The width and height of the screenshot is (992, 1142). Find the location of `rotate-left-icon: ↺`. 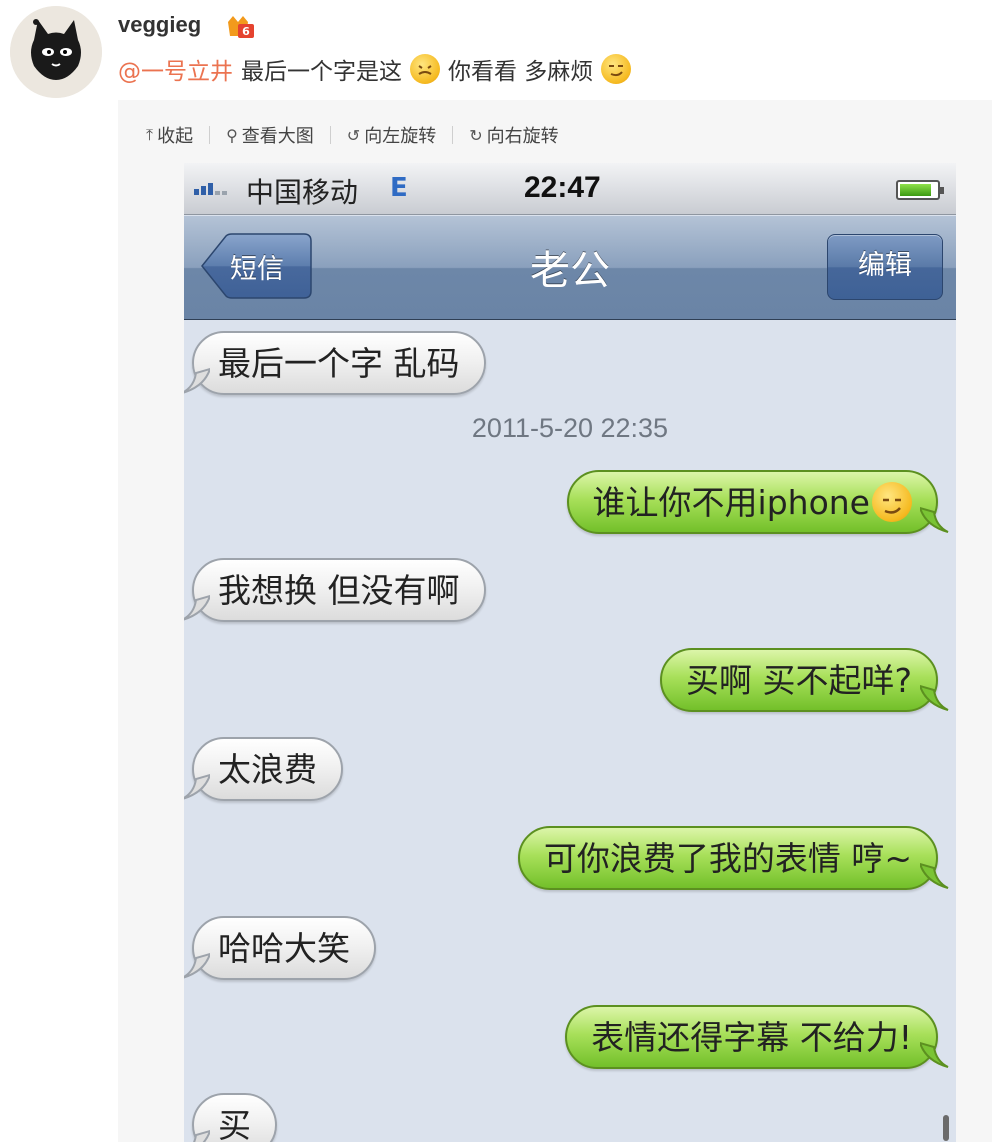

rotate-left-icon: ↺ is located at coordinates (353, 135).